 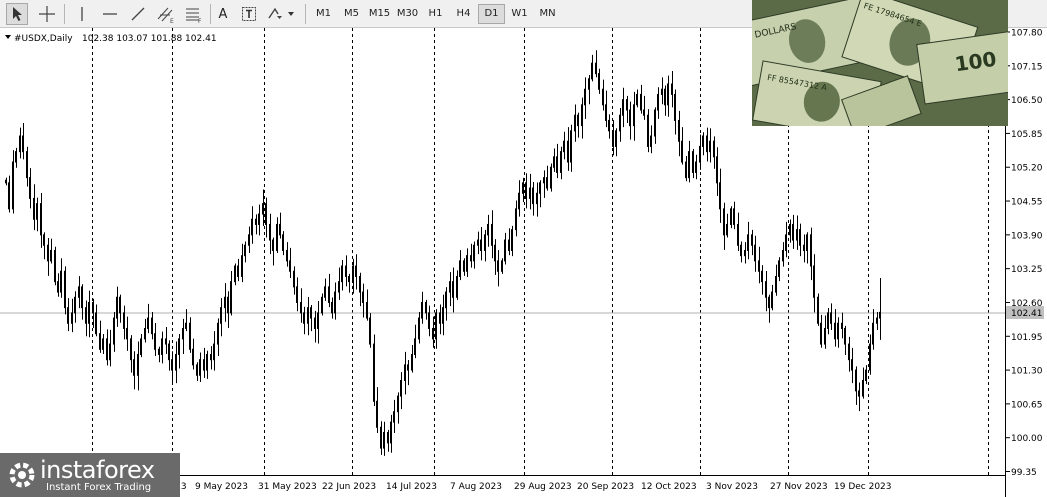 I want to click on vertical-line-icon, so click(x=82, y=14).